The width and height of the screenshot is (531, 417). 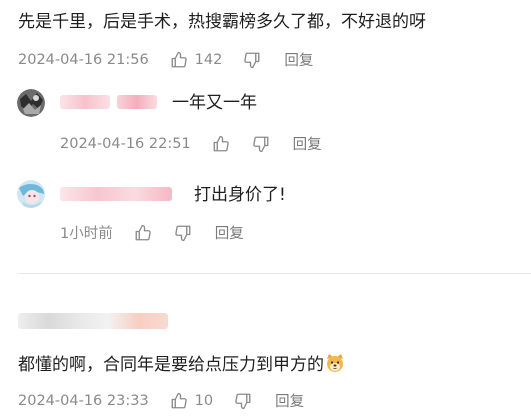 What do you see at coordinates (165, 59) in the screenshot?
I see `comment-meta: 2024-04-16 21:56 142 回复` at bounding box center [165, 59].